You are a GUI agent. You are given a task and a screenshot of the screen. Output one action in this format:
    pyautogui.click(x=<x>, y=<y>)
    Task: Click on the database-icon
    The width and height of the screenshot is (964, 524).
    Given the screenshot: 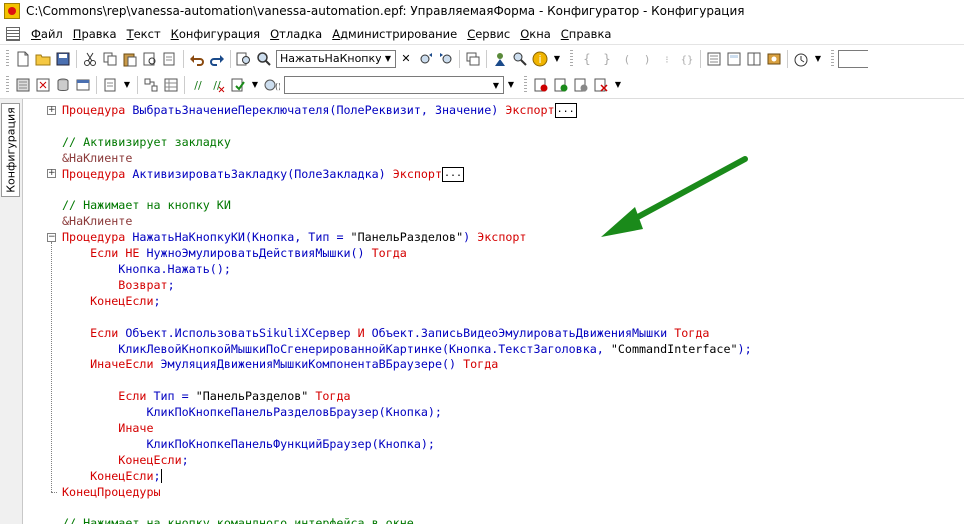 What is the action you would take?
    pyautogui.click(x=63, y=85)
    